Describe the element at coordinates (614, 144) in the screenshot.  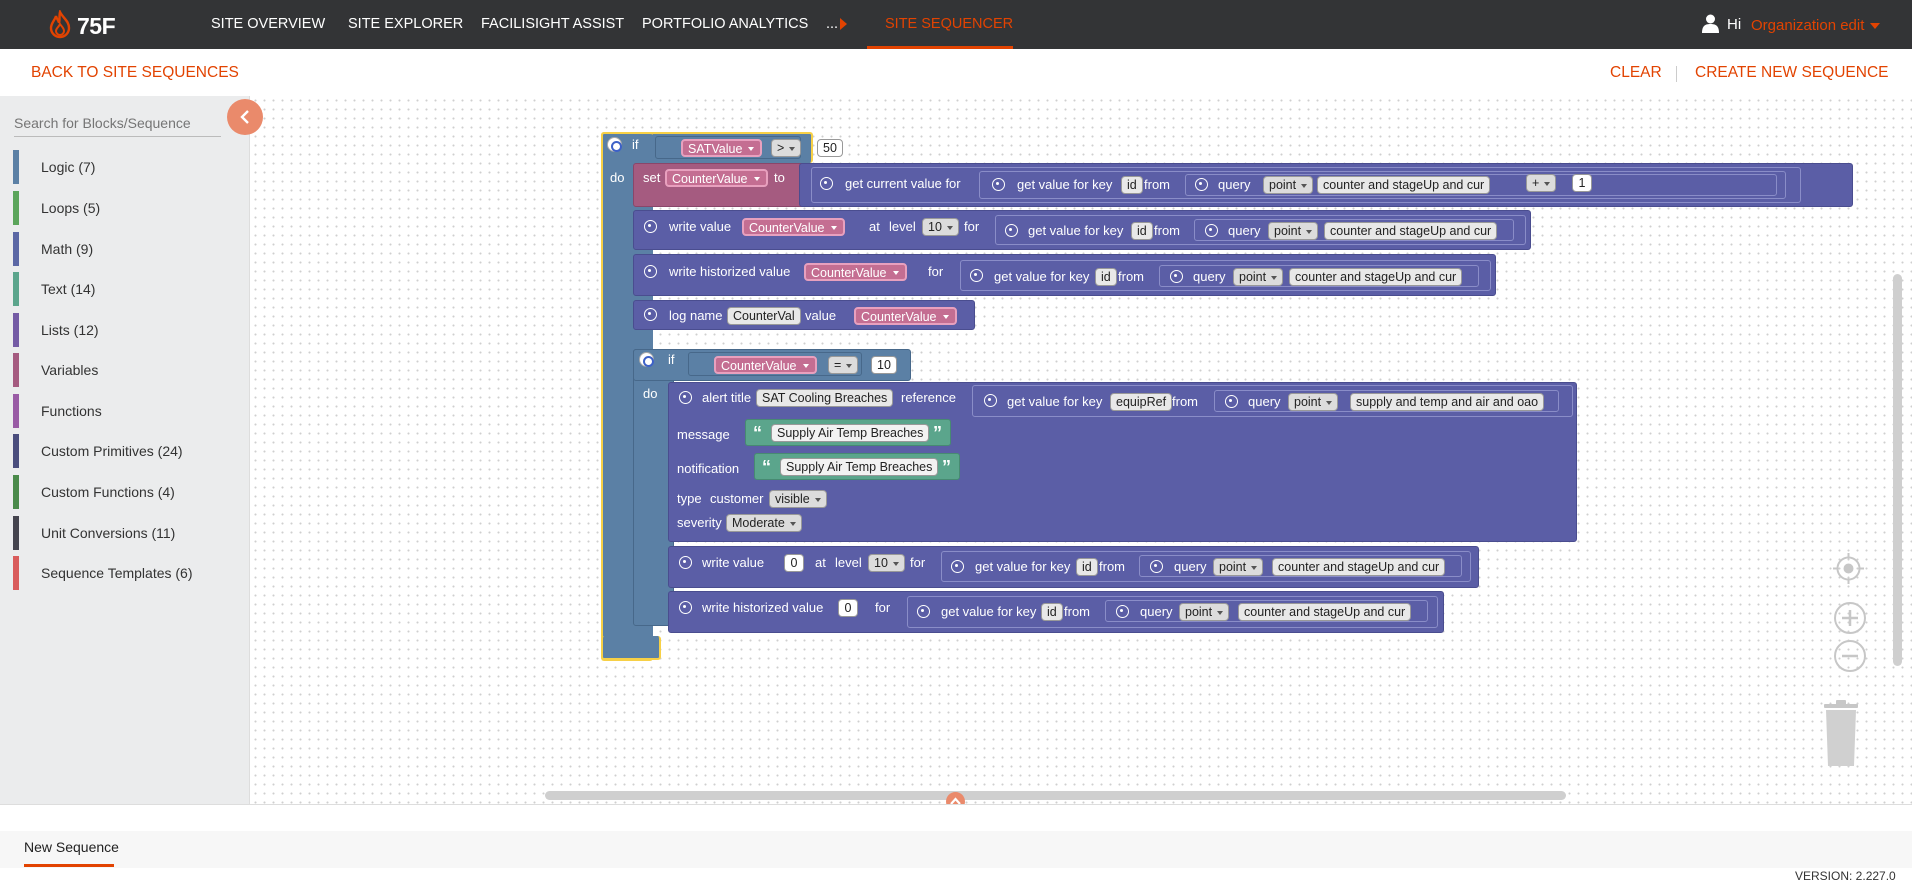
I see `if-gear-icon` at that location.